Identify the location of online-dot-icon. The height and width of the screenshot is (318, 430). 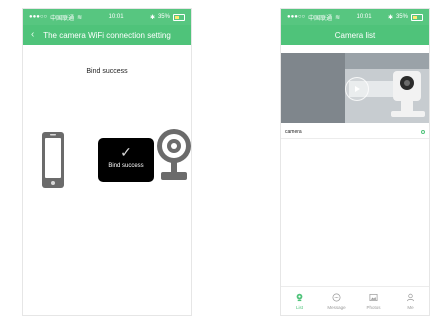
(423, 131).